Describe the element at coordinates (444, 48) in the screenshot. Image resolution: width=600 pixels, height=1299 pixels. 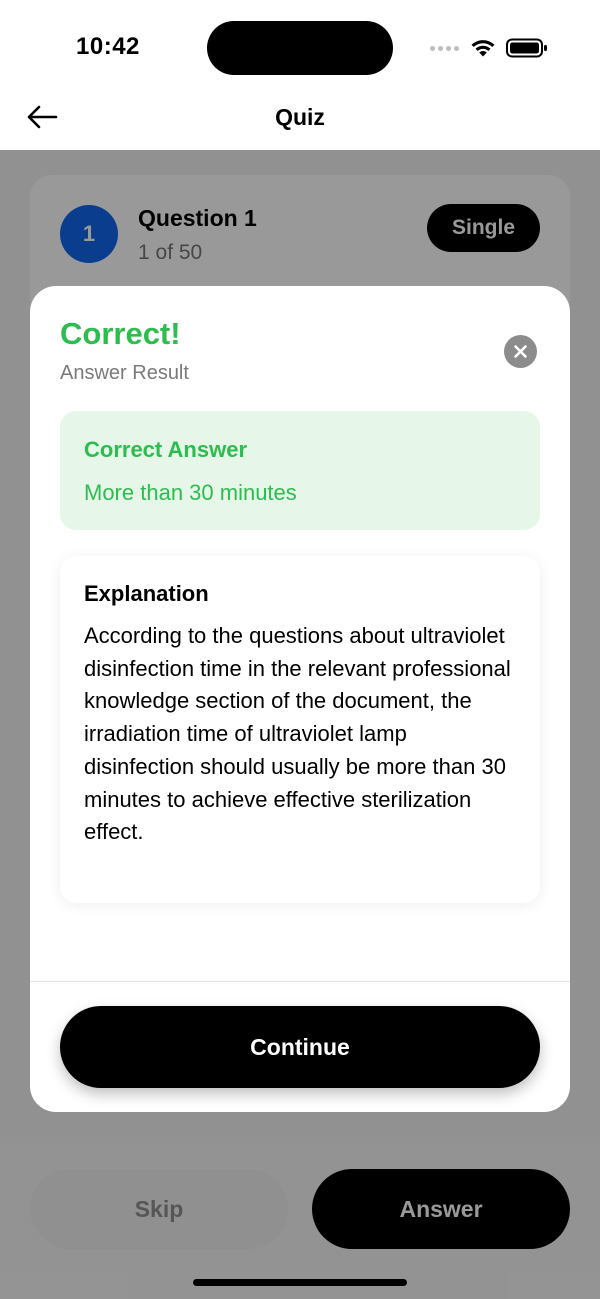
I see `cellular-signal-icon` at that location.